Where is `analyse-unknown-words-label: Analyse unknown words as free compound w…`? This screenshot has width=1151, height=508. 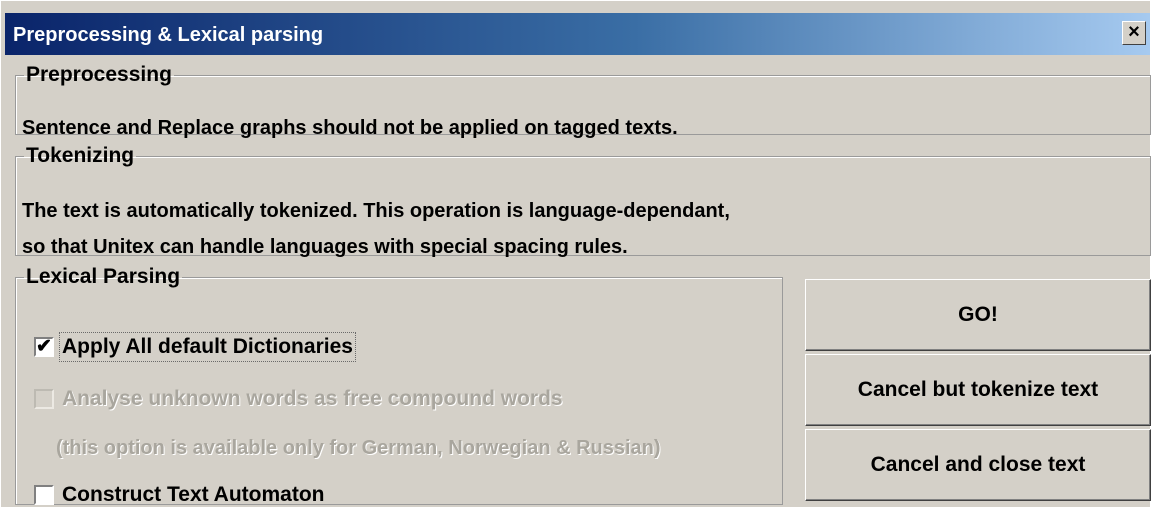
analyse-unknown-words-label: Analyse unknown words as free compound w… is located at coordinates (312, 398).